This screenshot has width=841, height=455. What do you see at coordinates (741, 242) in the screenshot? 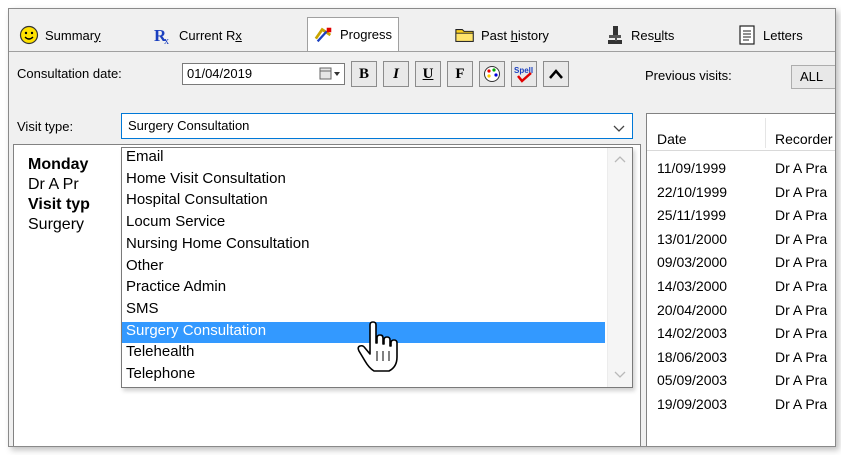
I see `table-row: 13/01/2000 Dr A Pra` at bounding box center [741, 242].